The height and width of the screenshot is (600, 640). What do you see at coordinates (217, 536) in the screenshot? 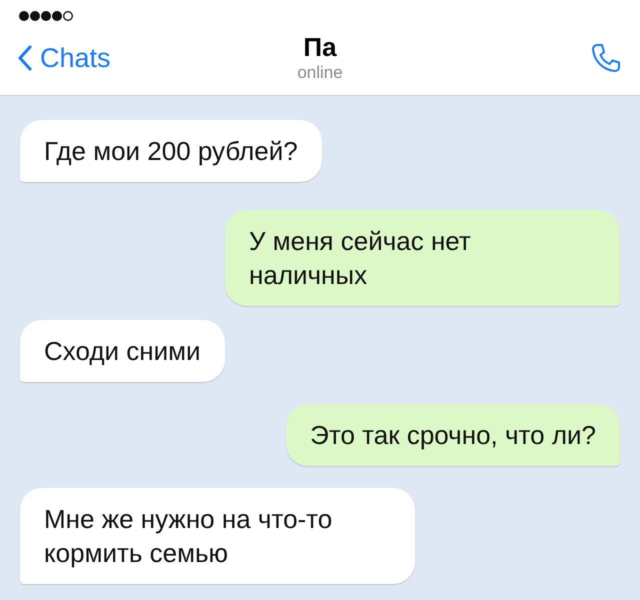
I see `incoming-message: Мне же нужно на что-то кормить семью` at bounding box center [217, 536].